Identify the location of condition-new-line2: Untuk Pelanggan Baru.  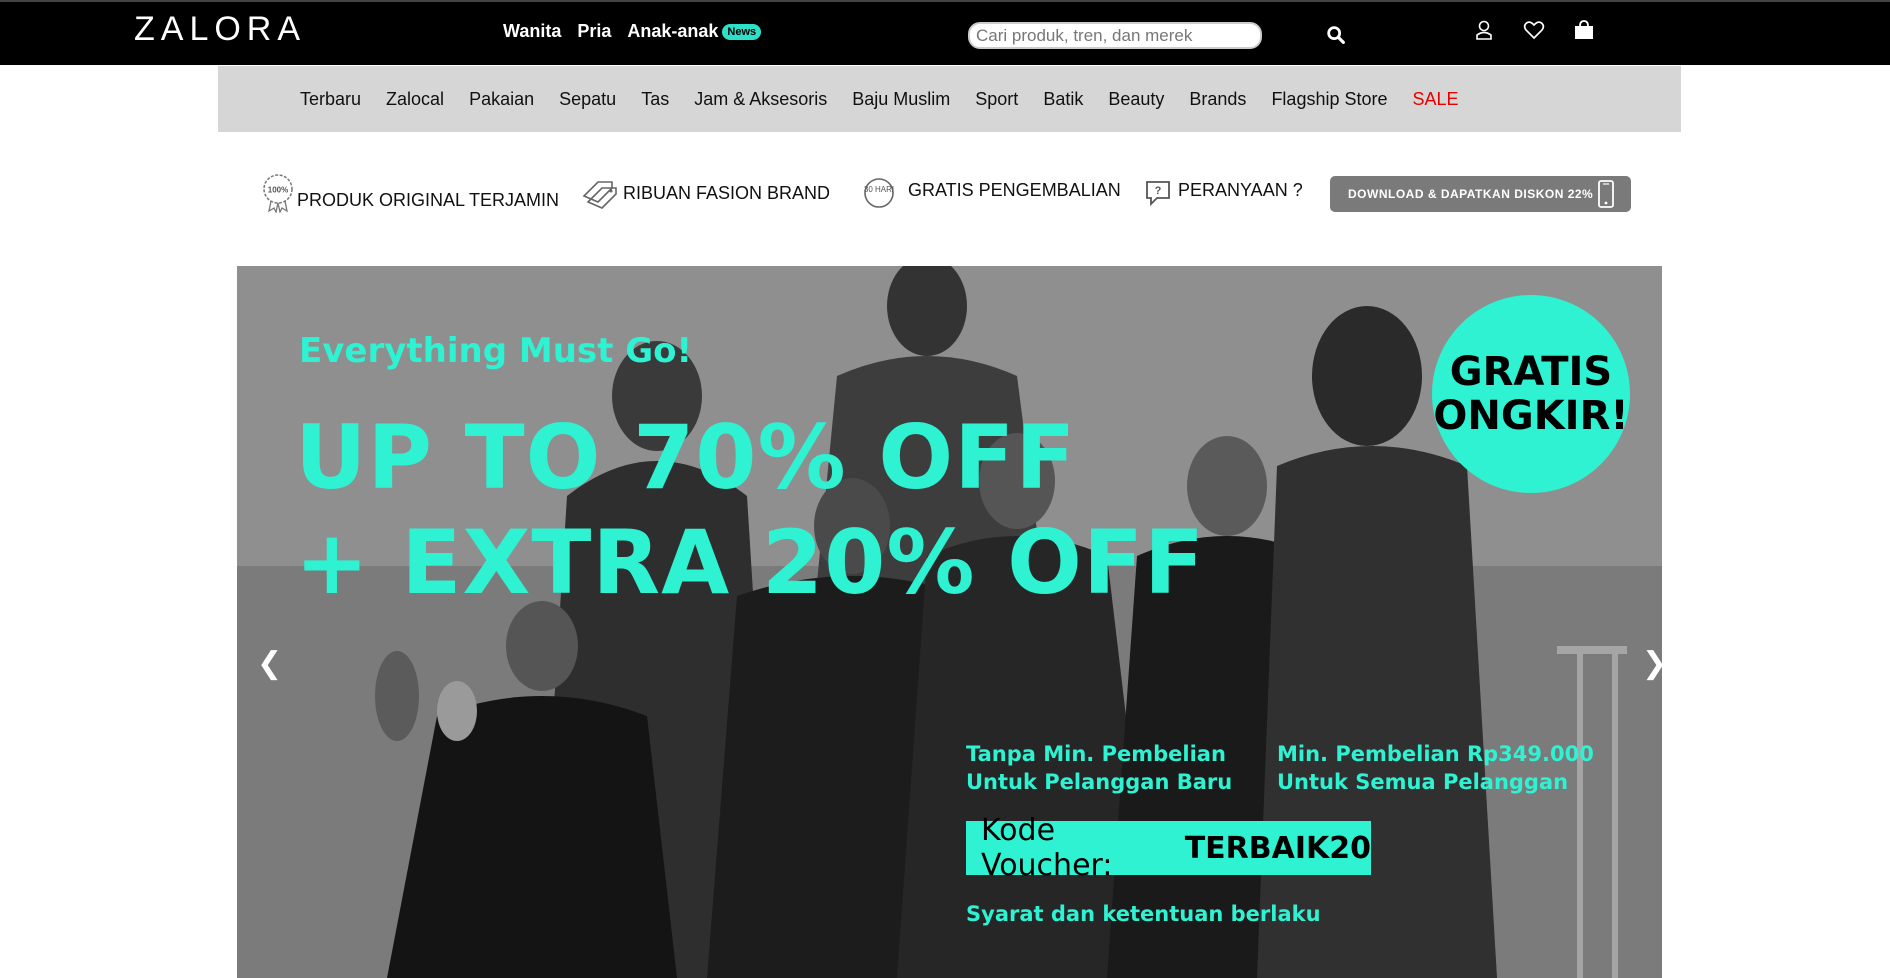
(1099, 782).